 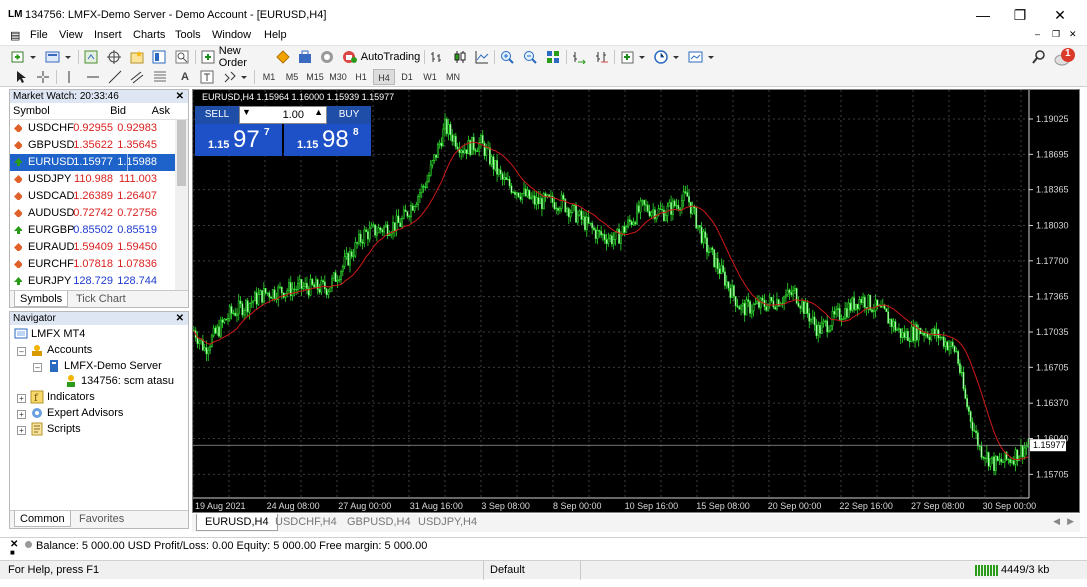 What do you see at coordinates (92, 128) in the screenshot?
I see `market-watch-row: USDCHF 0.92955 0.92983` at bounding box center [92, 128].